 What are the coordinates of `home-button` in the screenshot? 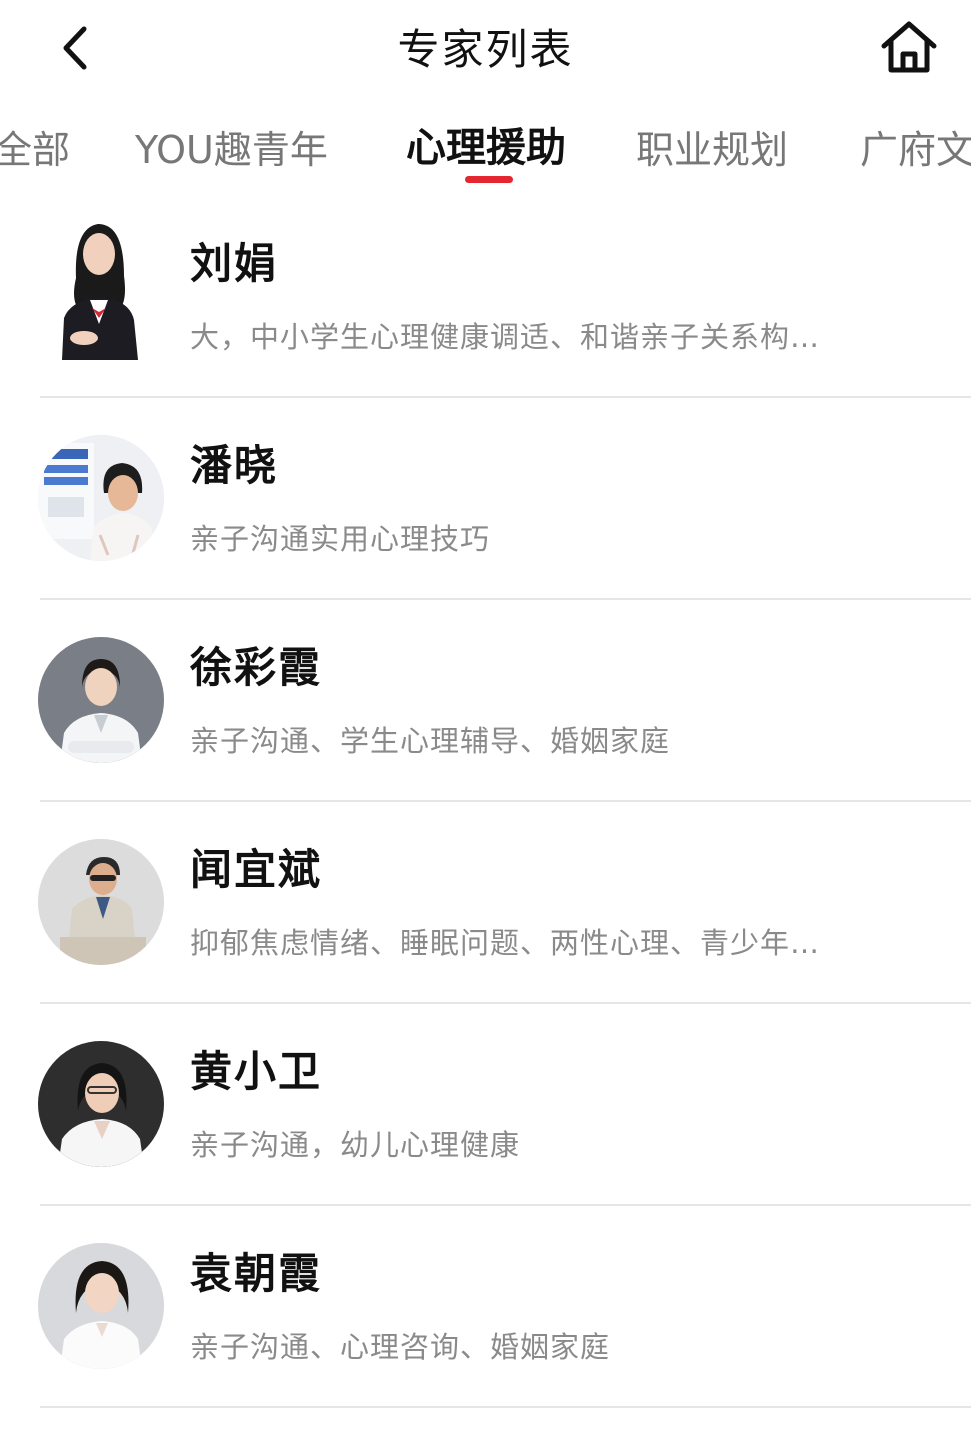 It's located at (909, 47).